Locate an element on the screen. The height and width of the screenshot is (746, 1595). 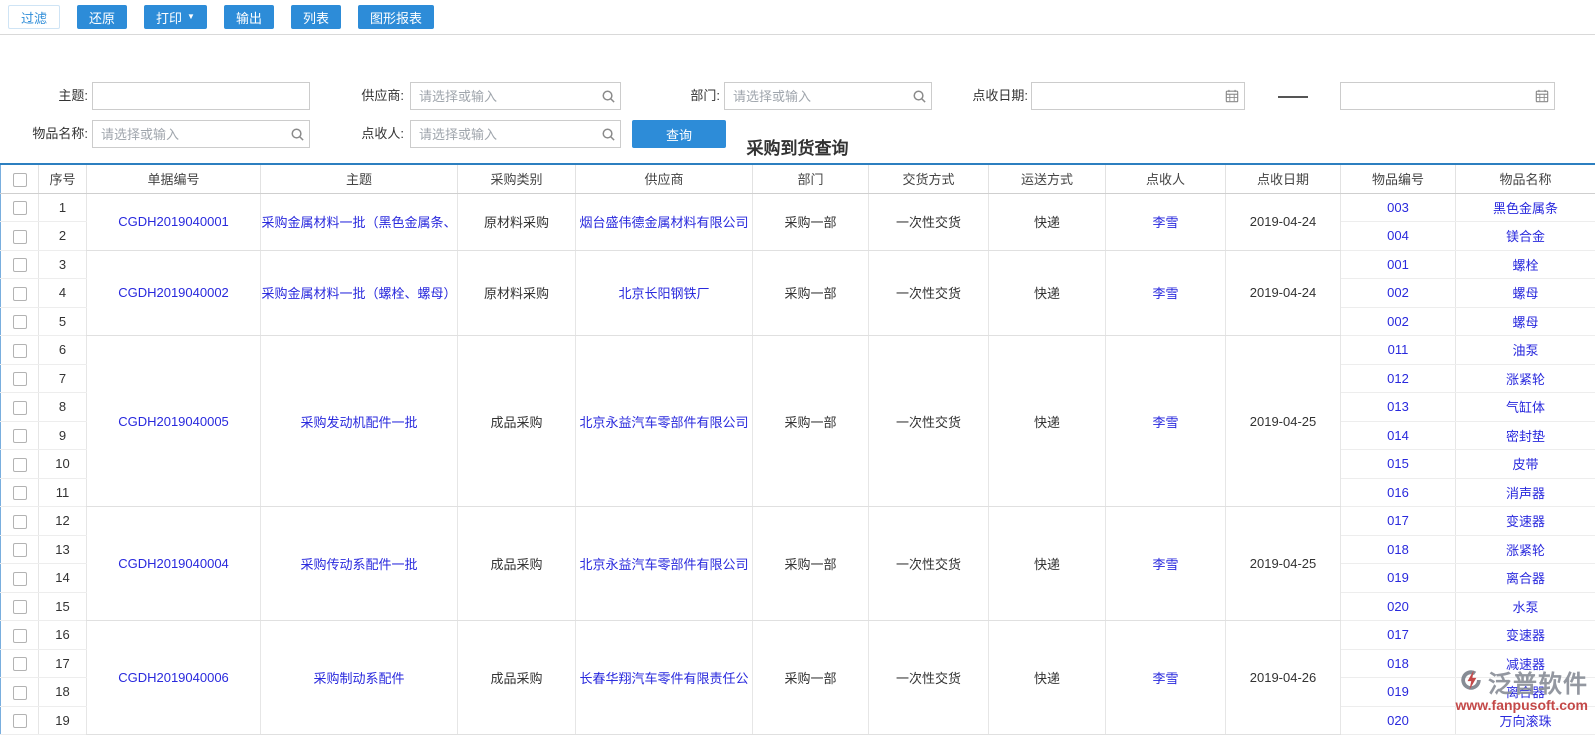
item-name-cell: 涨紧轮 is located at coordinates (1525, 378).